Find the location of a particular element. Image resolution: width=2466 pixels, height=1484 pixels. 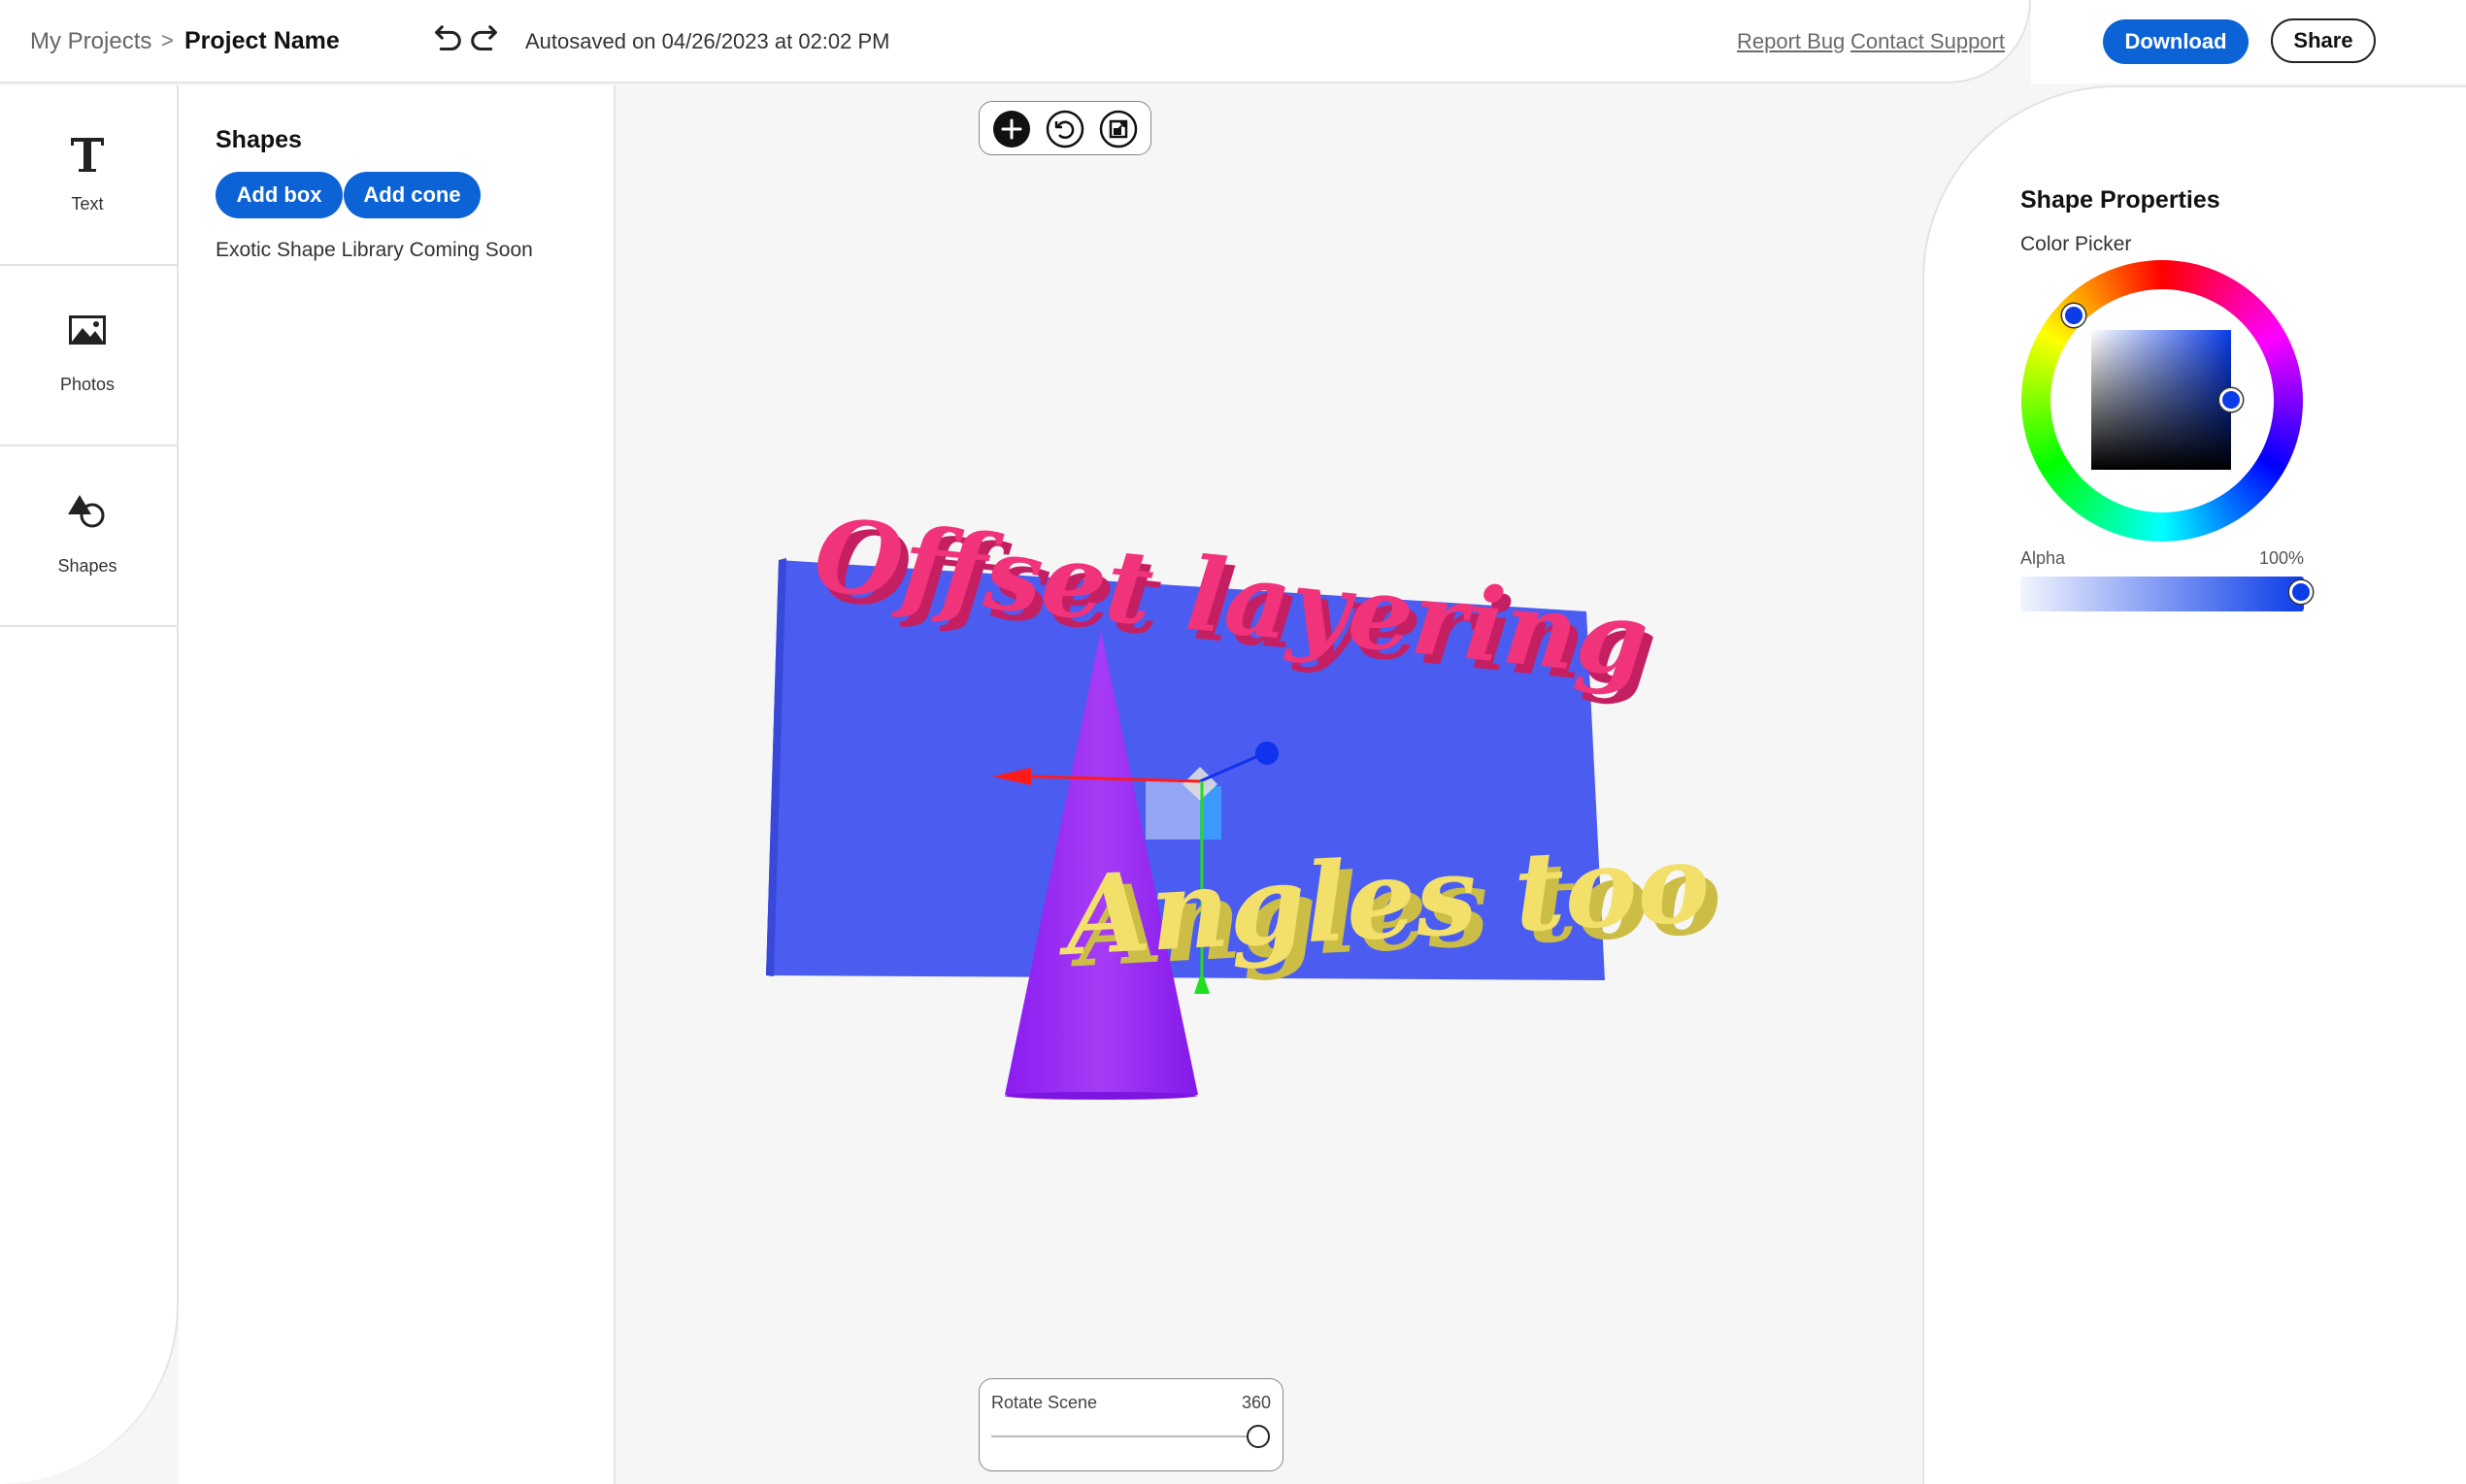

saturation-value-square is located at coordinates (2161, 400).